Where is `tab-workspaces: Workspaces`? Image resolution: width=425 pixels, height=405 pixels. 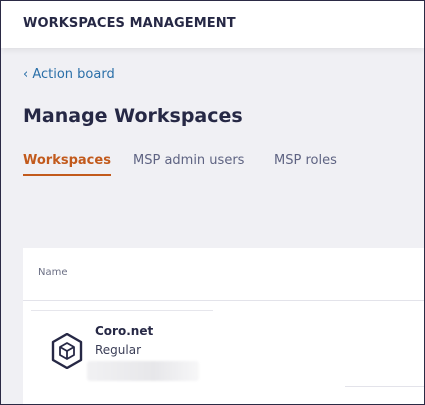
tab-workspaces: Workspaces is located at coordinates (67, 164).